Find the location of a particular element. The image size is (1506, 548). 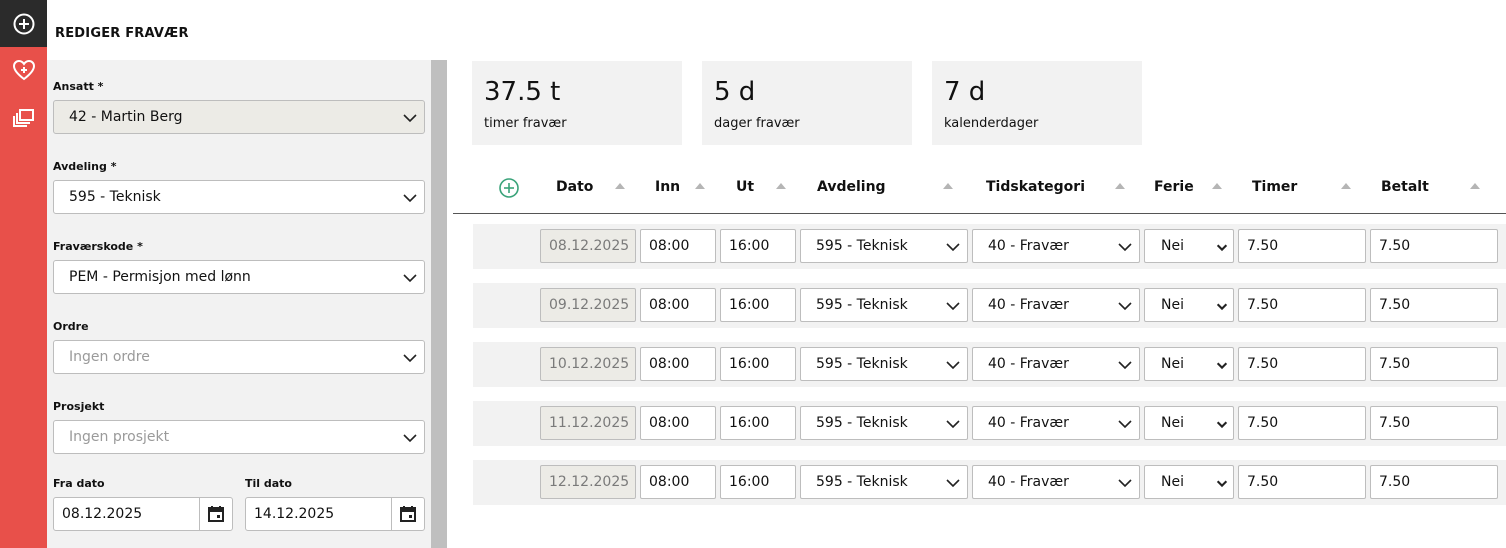

department-label: Avdeling * is located at coordinates (85, 166).